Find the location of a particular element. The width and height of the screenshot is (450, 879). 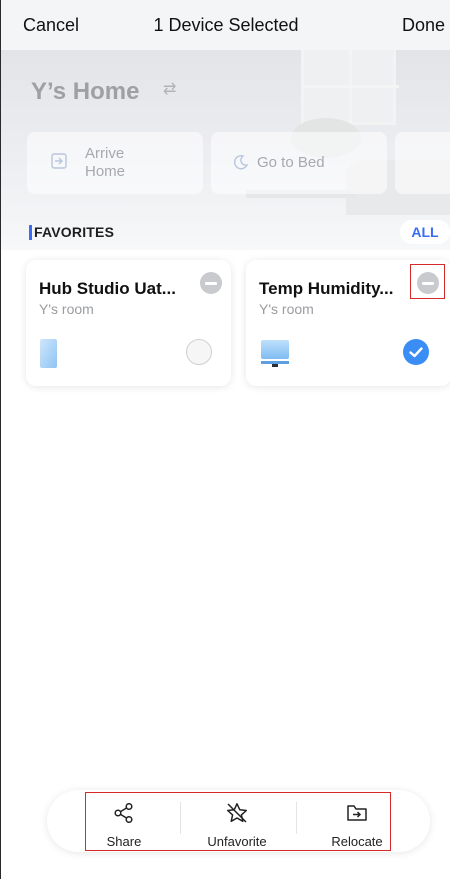

arrive-home-icon is located at coordinates (59, 163).